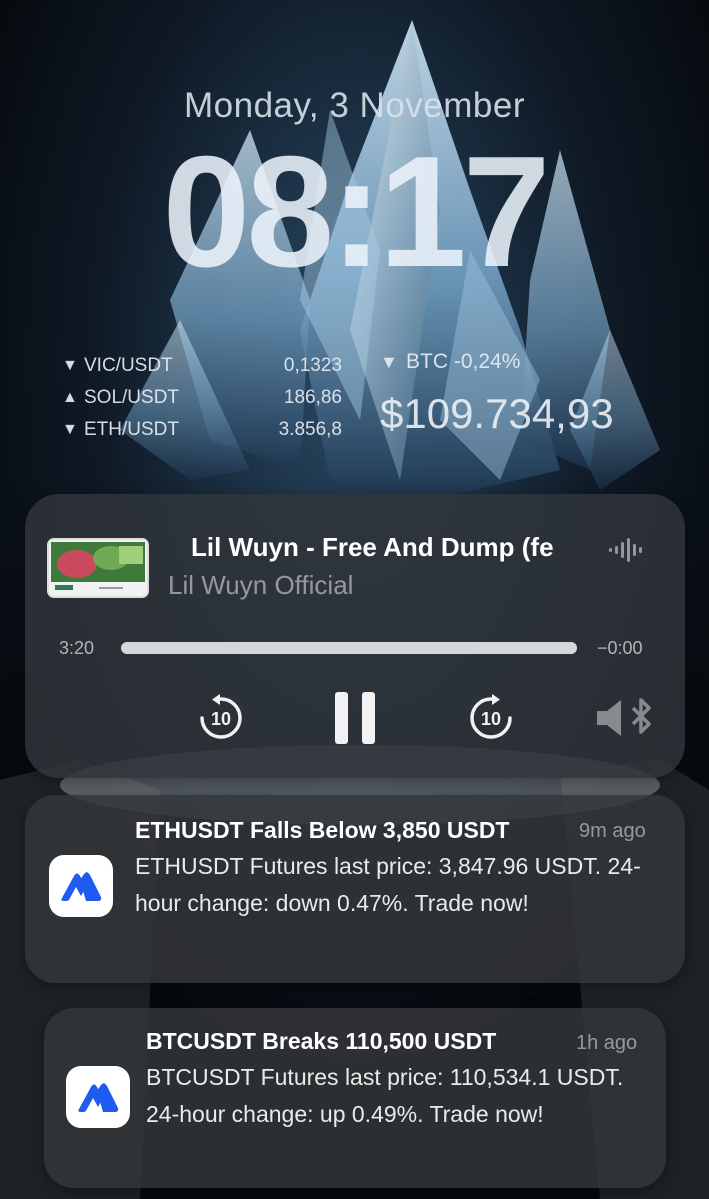 This screenshot has height=1199, width=709. Describe the element at coordinates (356, 212) in the screenshot. I see `lockscreen-clock: 08:17` at that location.